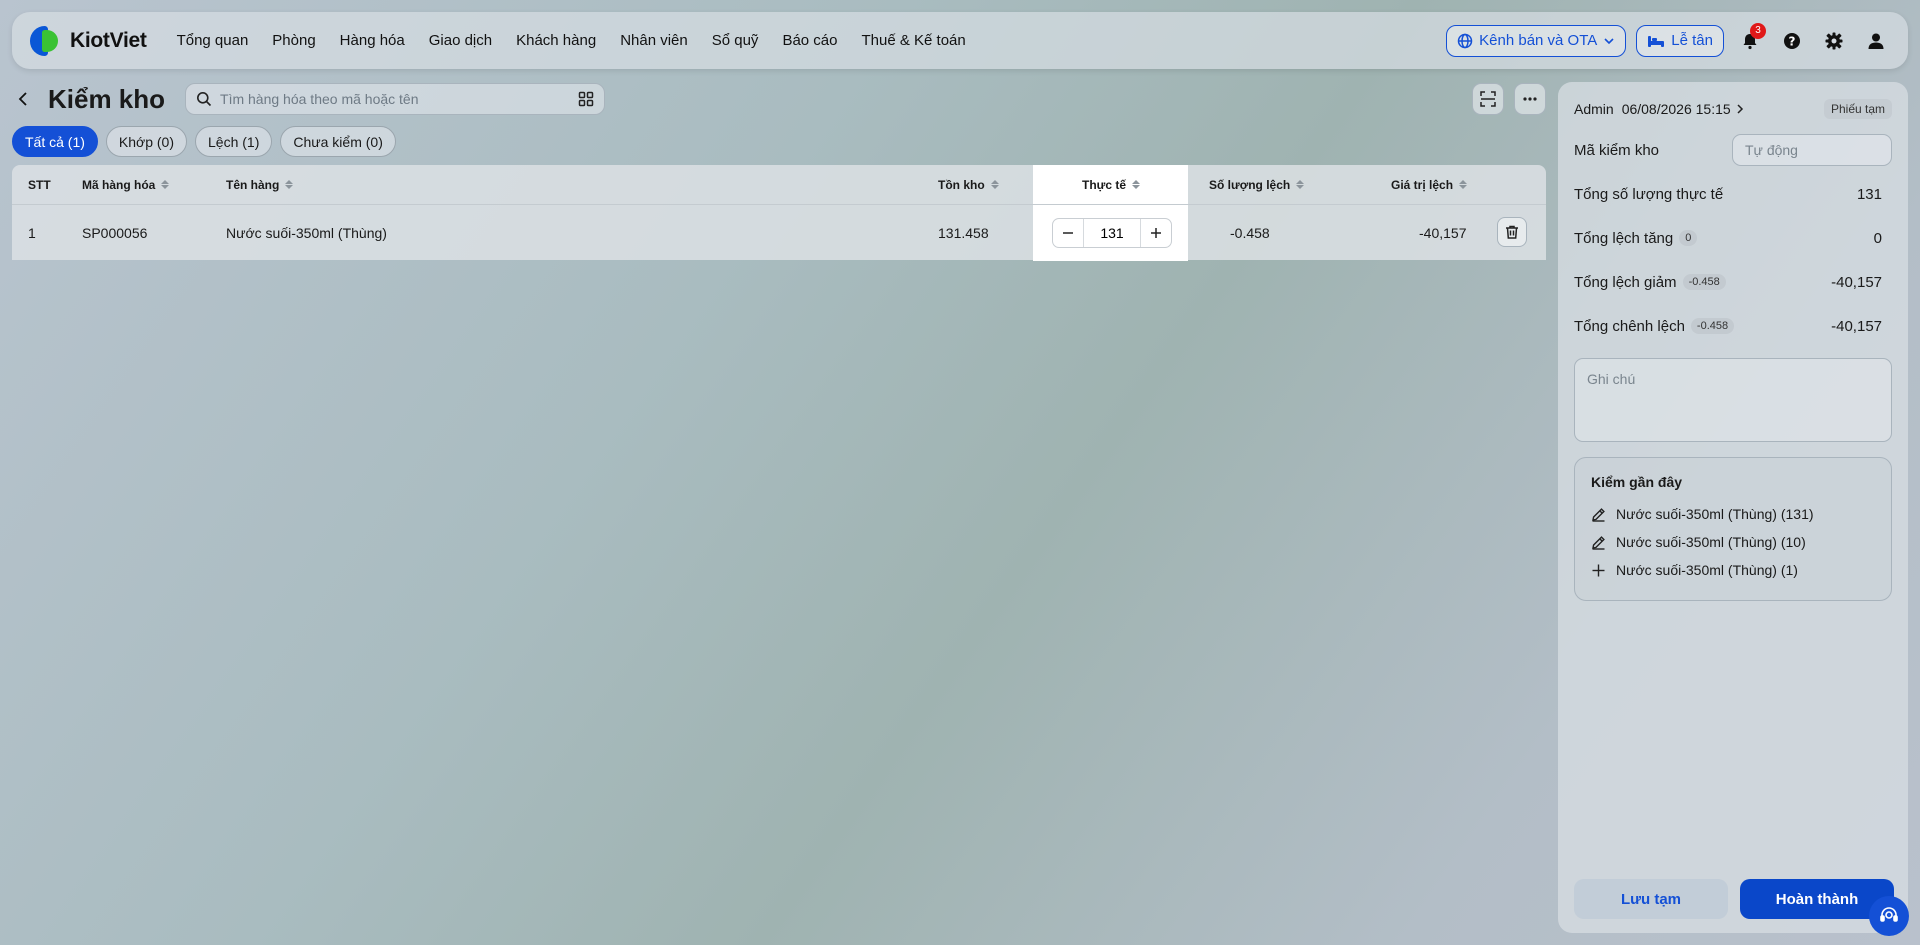  I want to click on inventory-code-row: Mã kiểm kho, so click(1733, 150).